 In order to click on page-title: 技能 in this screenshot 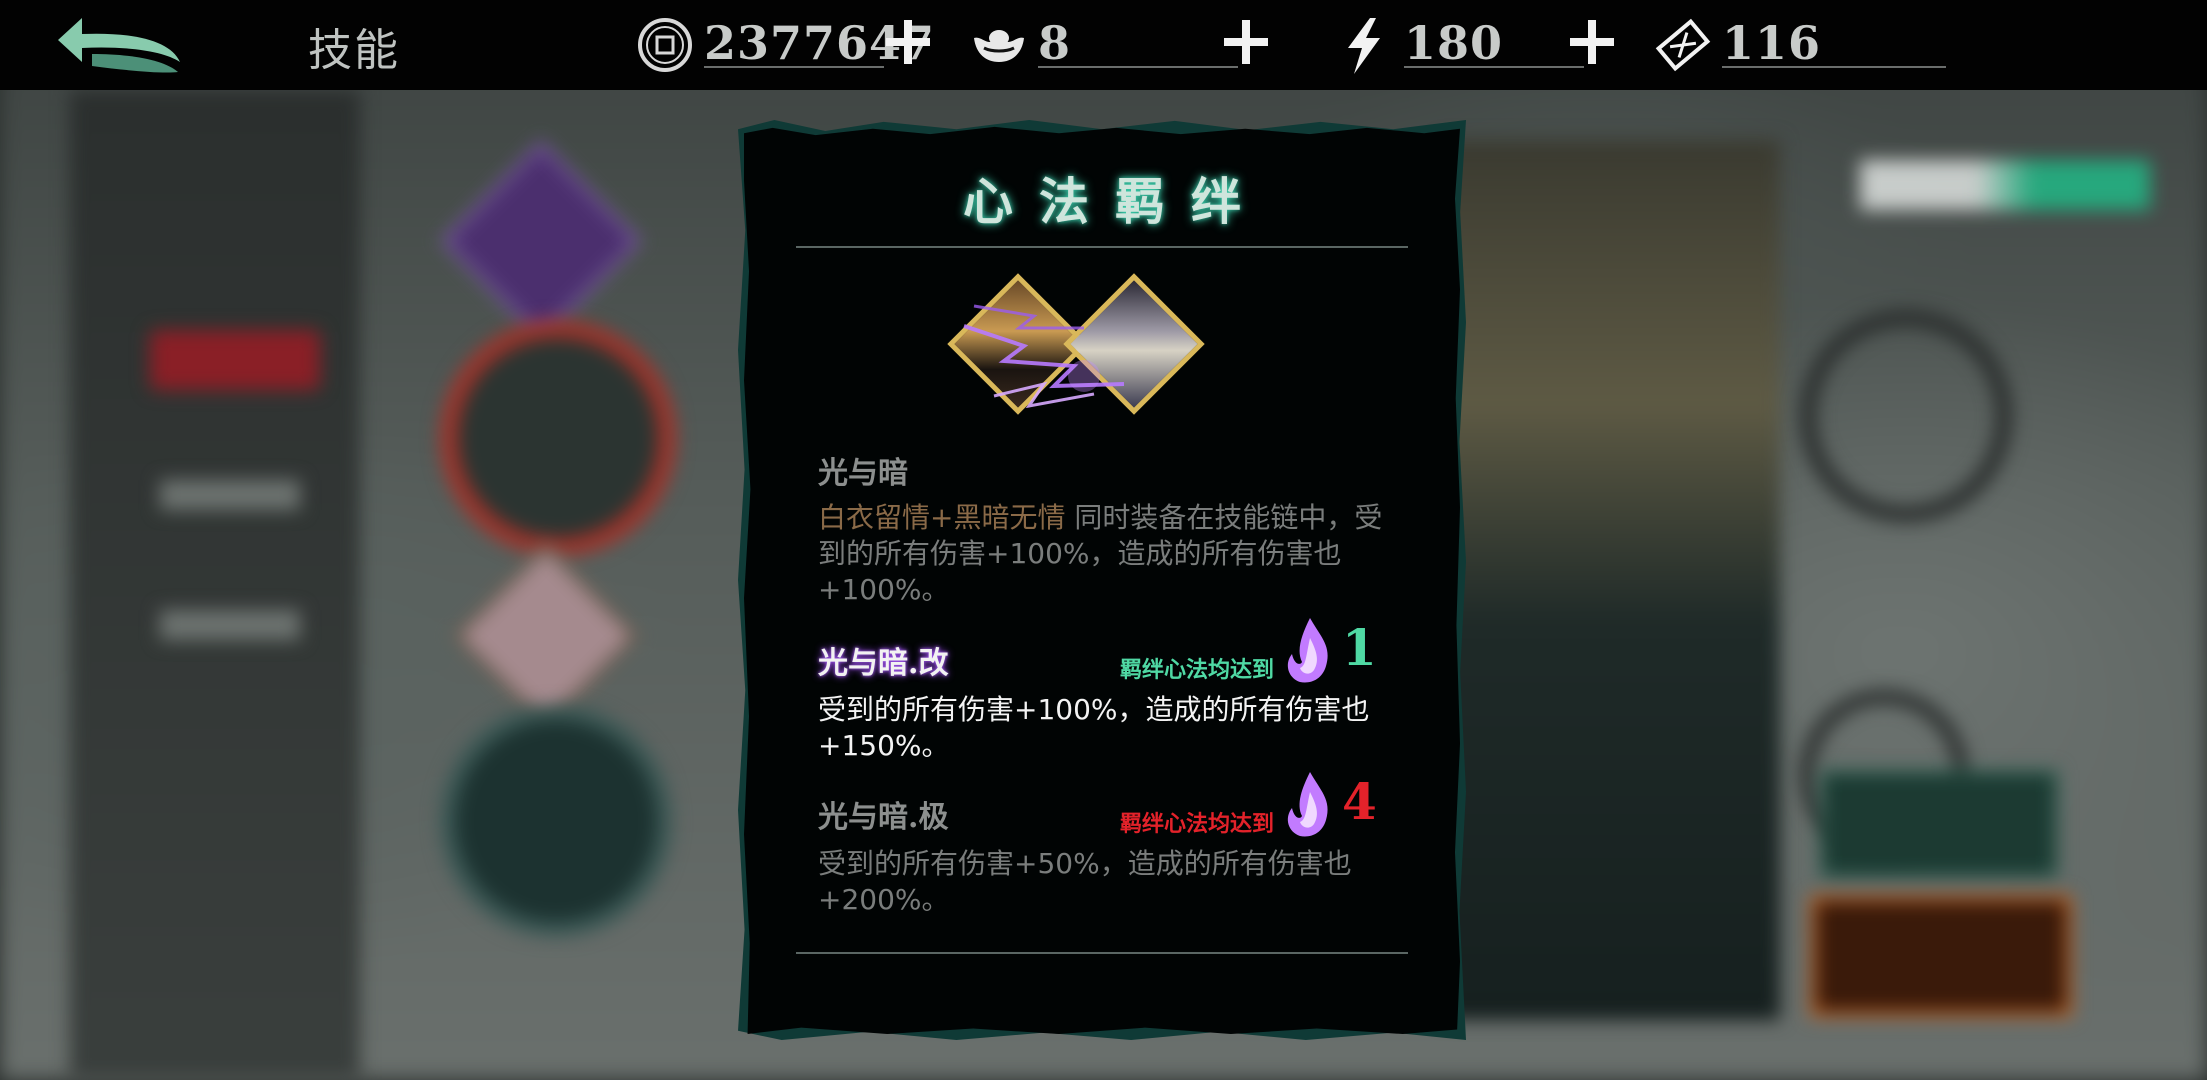, I will do `click(354, 50)`.